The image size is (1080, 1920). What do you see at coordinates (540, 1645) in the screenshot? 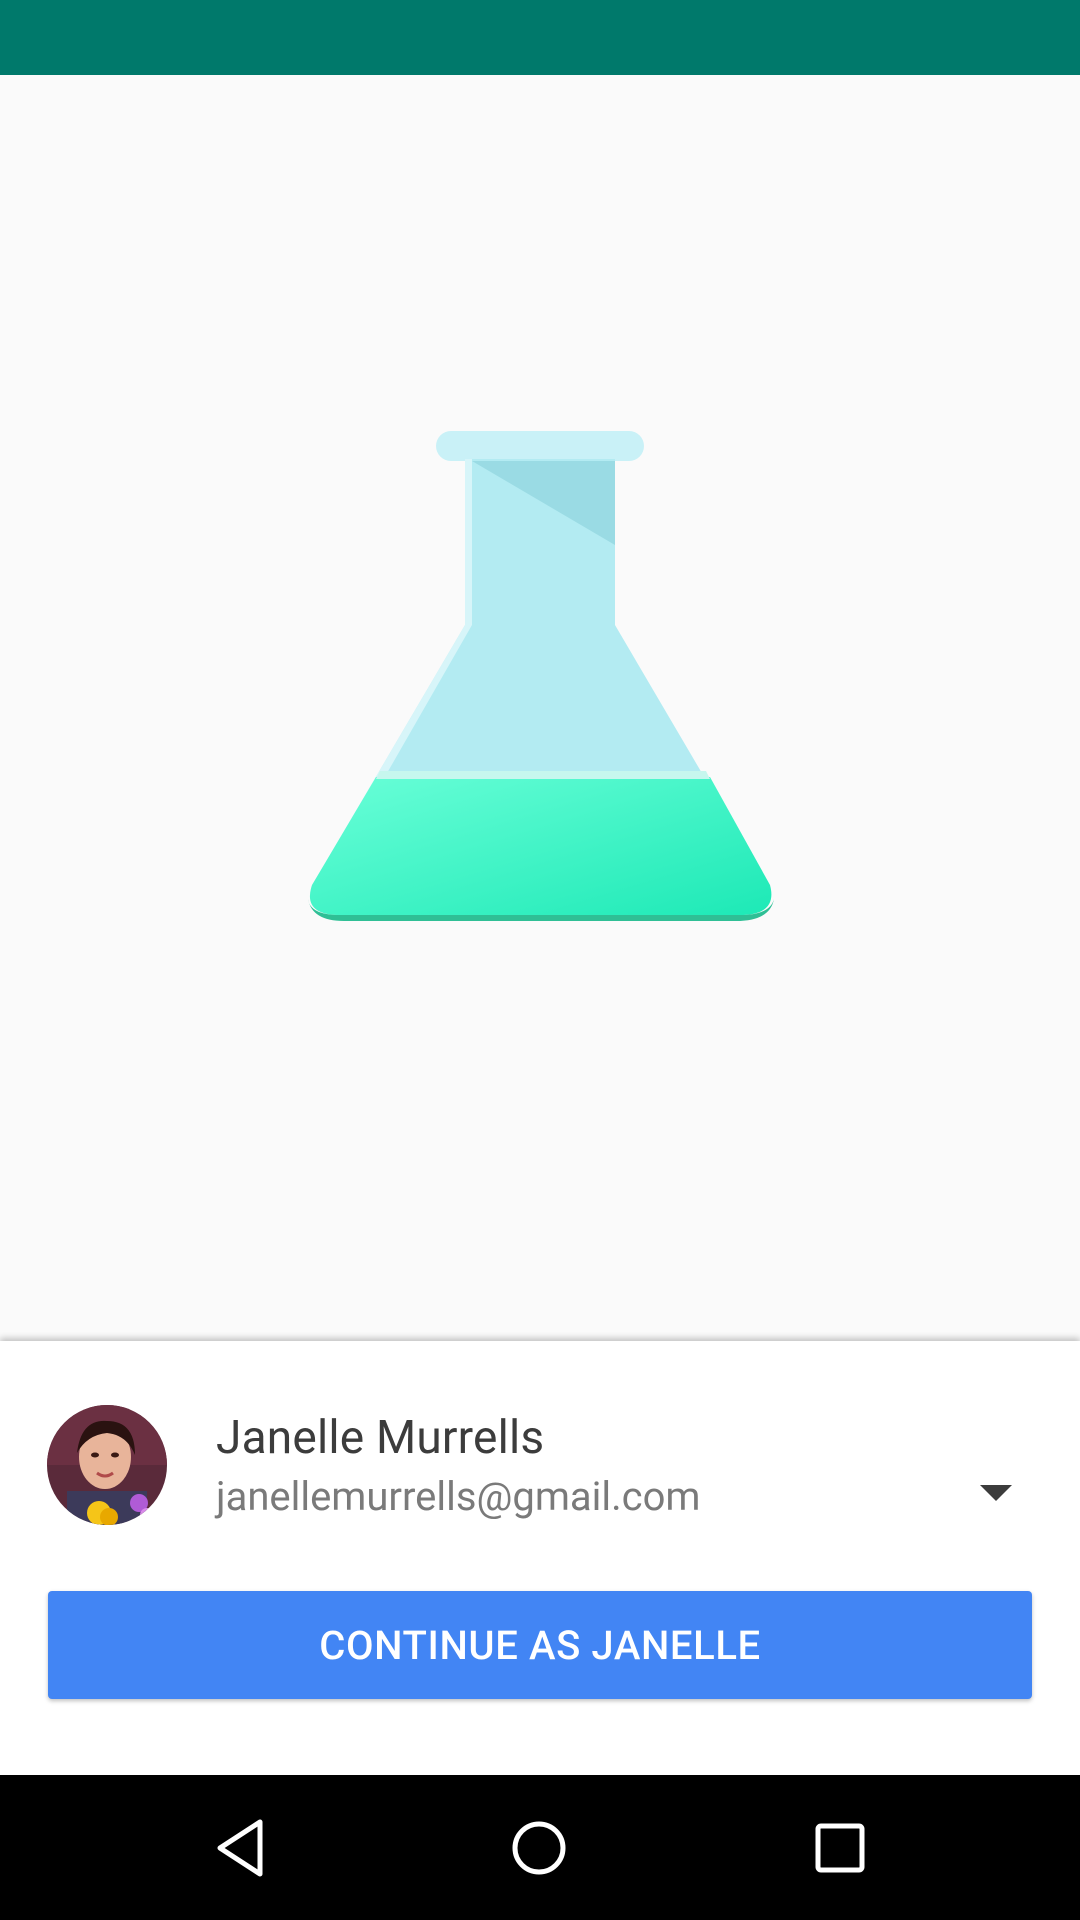
I see `continue-button: CONTINUE AS JANELLE` at bounding box center [540, 1645].